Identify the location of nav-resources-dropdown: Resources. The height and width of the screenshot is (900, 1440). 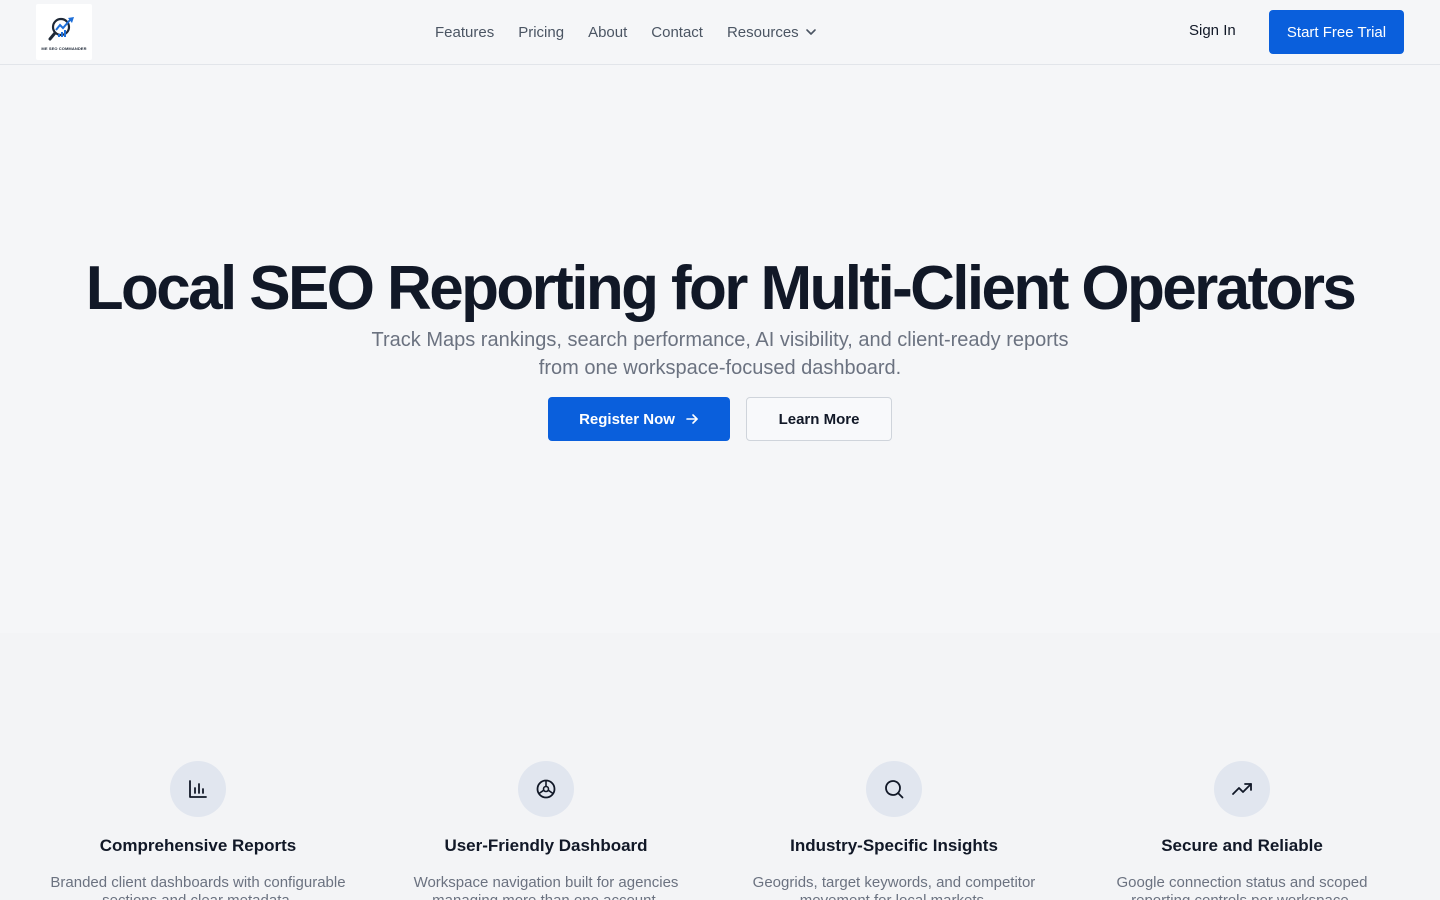
(772, 32).